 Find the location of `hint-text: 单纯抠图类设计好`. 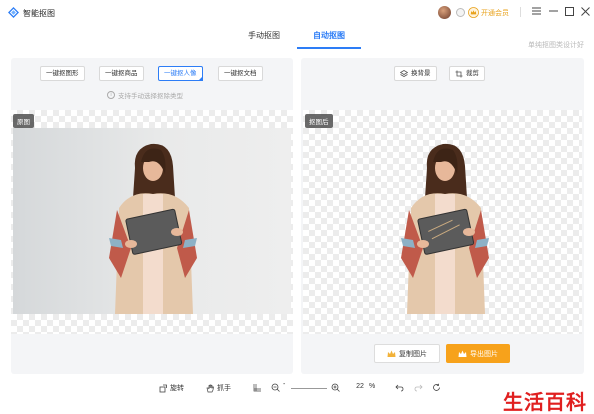

hint-text: 单纯抠图类设计好 is located at coordinates (556, 45).